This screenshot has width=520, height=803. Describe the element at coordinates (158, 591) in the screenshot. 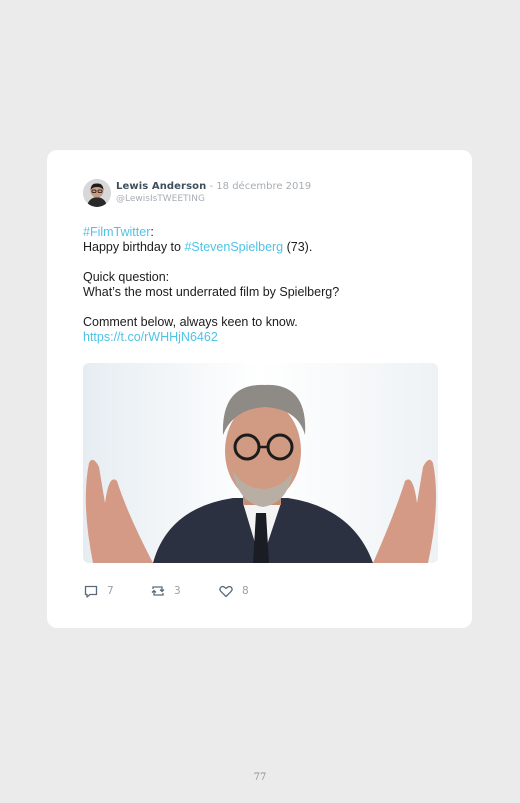

I see `retweet-icon` at that location.